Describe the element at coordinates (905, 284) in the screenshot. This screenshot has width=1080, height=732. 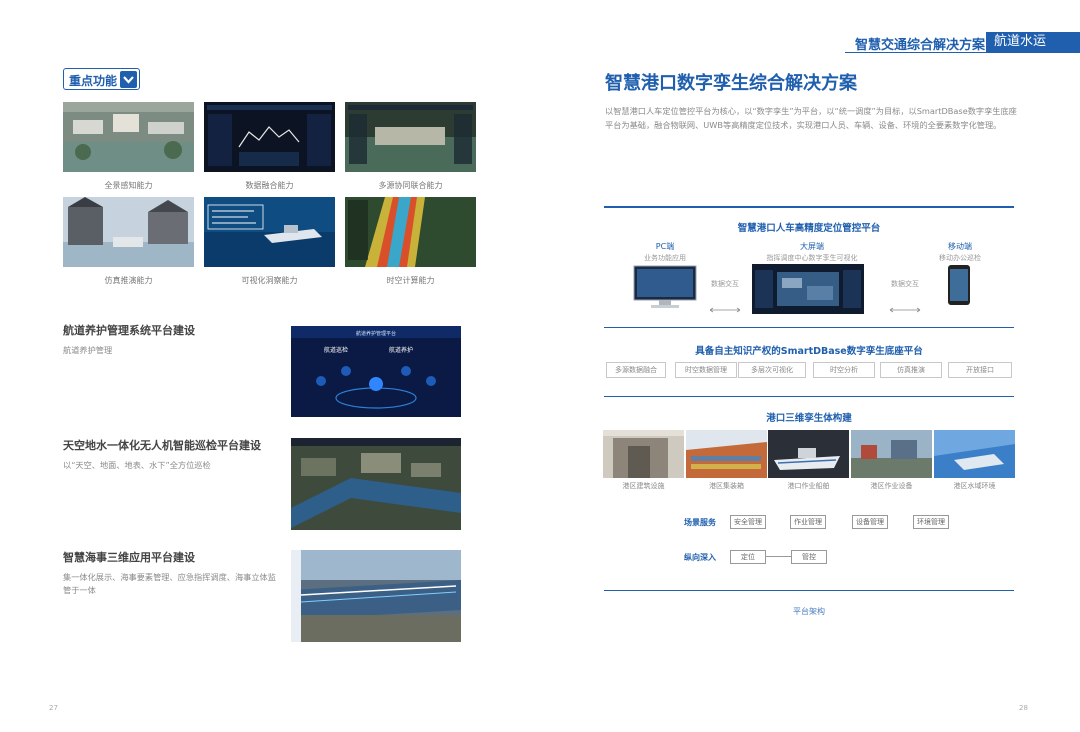
I see `arrow-right-label: 数据交互` at that location.